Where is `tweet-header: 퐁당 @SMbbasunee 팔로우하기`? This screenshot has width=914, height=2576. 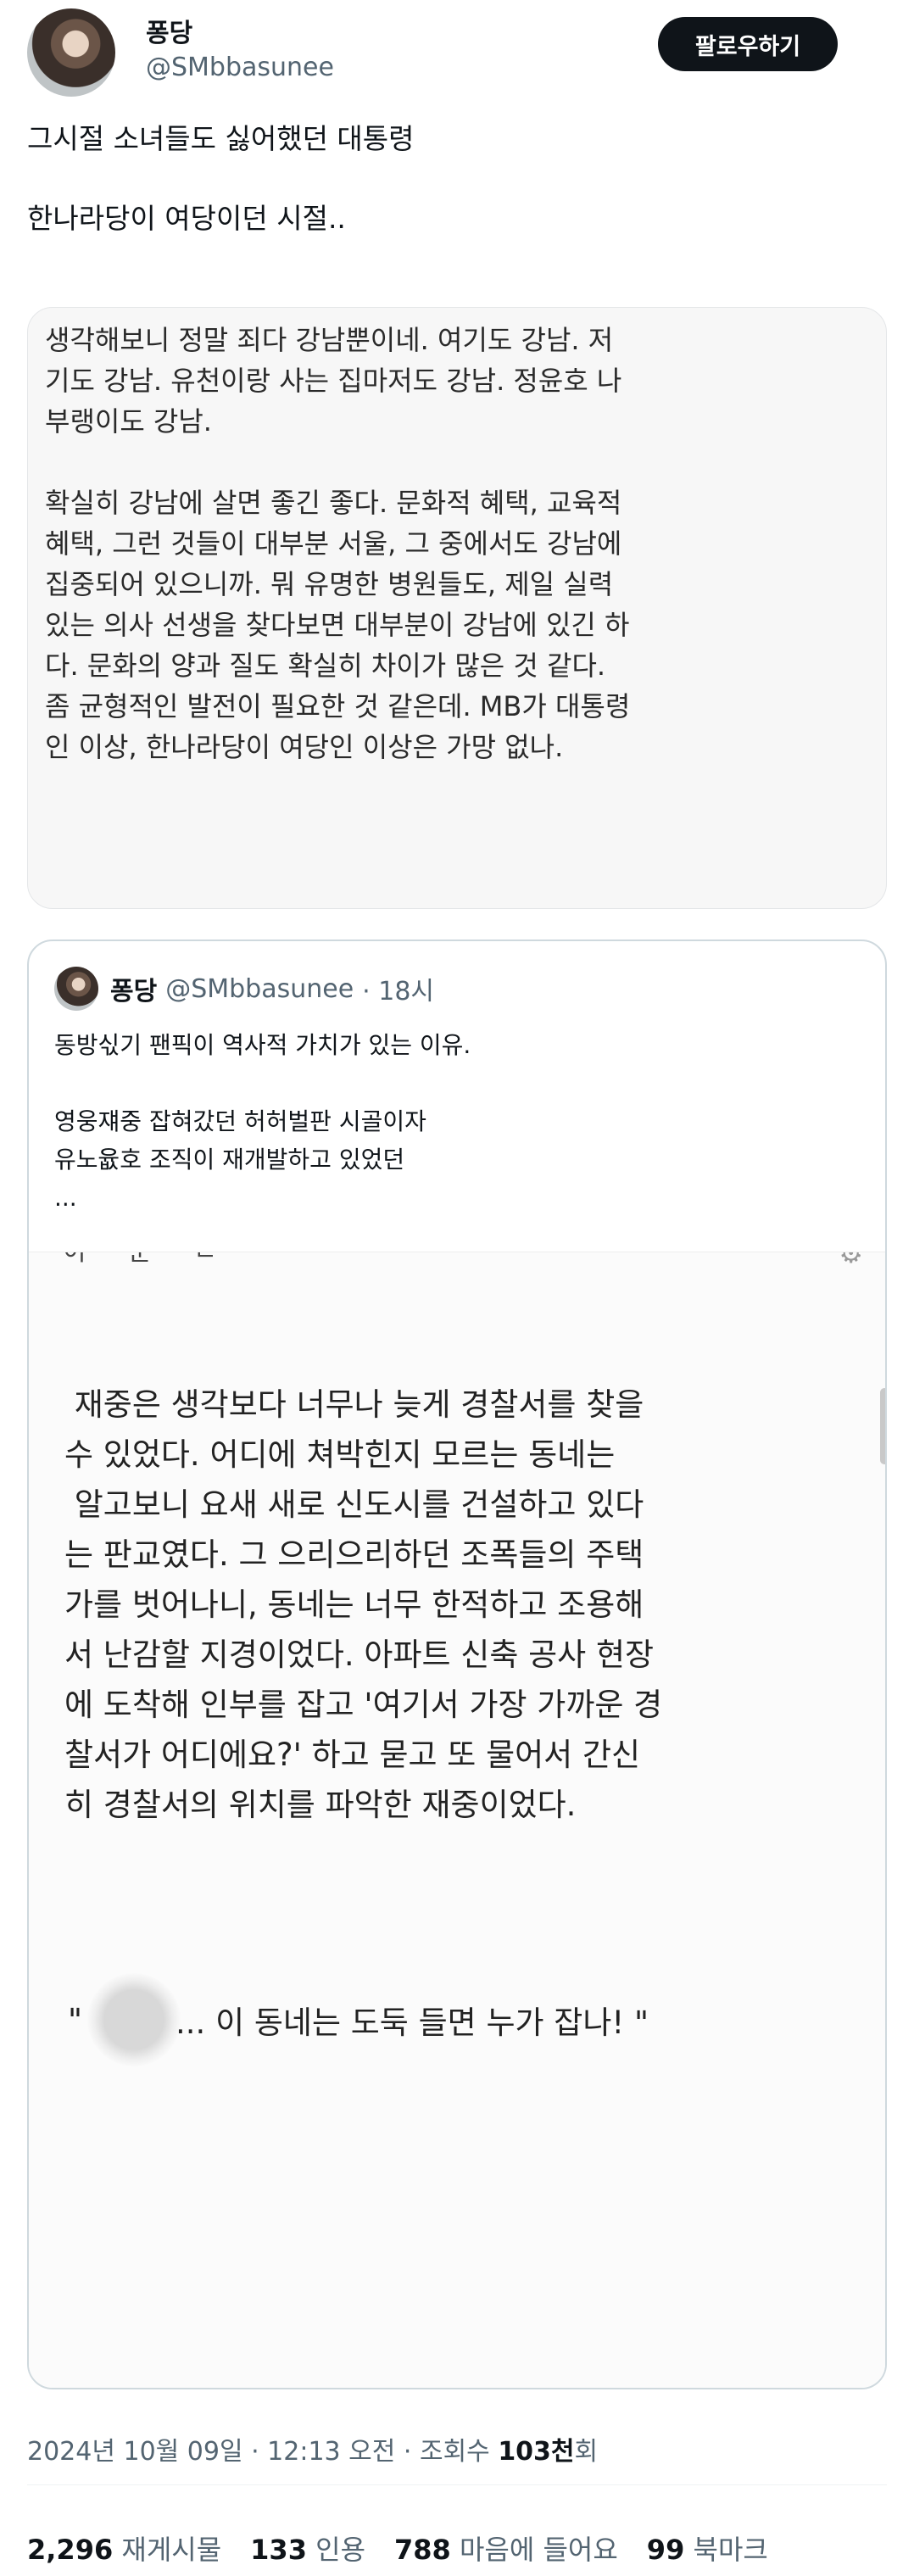 tweet-header: 퐁당 @SMbbasunee 팔로우하기 is located at coordinates (457, 51).